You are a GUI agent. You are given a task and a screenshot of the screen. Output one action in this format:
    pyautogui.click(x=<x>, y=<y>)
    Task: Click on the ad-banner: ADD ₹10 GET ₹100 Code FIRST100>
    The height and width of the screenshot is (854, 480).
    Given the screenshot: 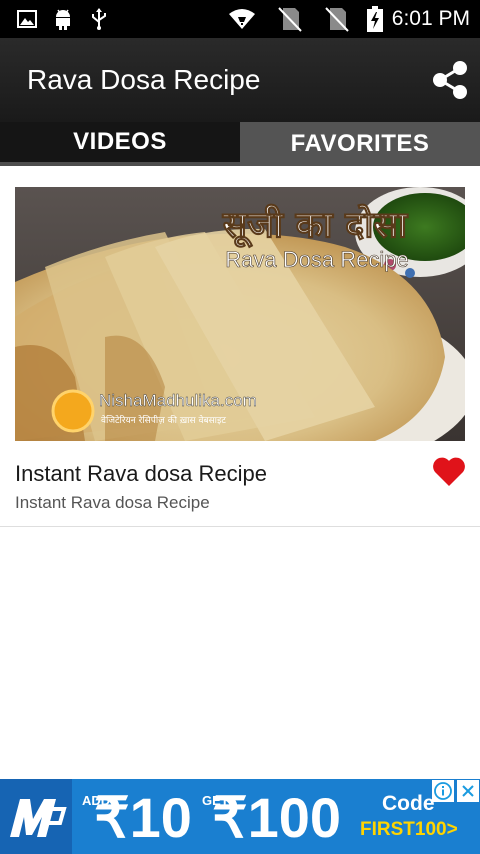 What is the action you would take?
    pyautogui.click(x=240, y=816)
    